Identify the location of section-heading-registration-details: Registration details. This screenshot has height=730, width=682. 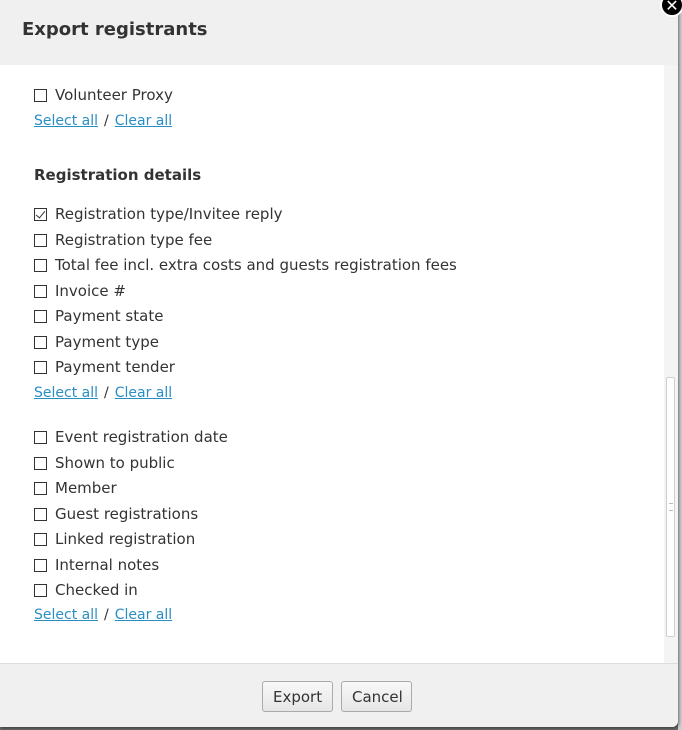
(118, 175).